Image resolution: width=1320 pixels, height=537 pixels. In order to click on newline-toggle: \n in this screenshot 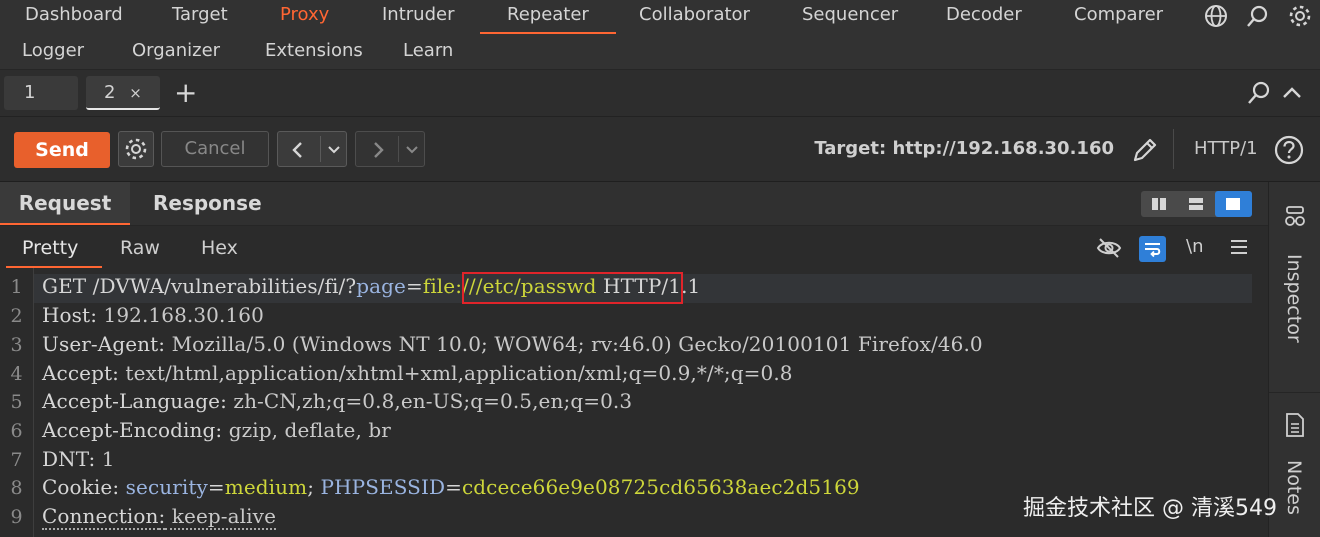, I will do `click(1194, 246)`.